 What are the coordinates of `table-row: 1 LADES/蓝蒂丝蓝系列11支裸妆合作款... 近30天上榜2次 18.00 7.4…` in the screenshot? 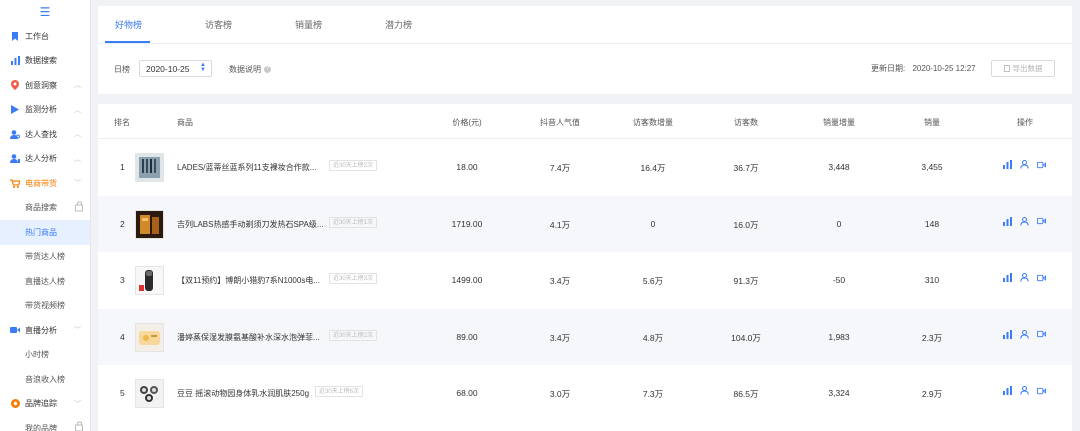 It's located at (585, 167).